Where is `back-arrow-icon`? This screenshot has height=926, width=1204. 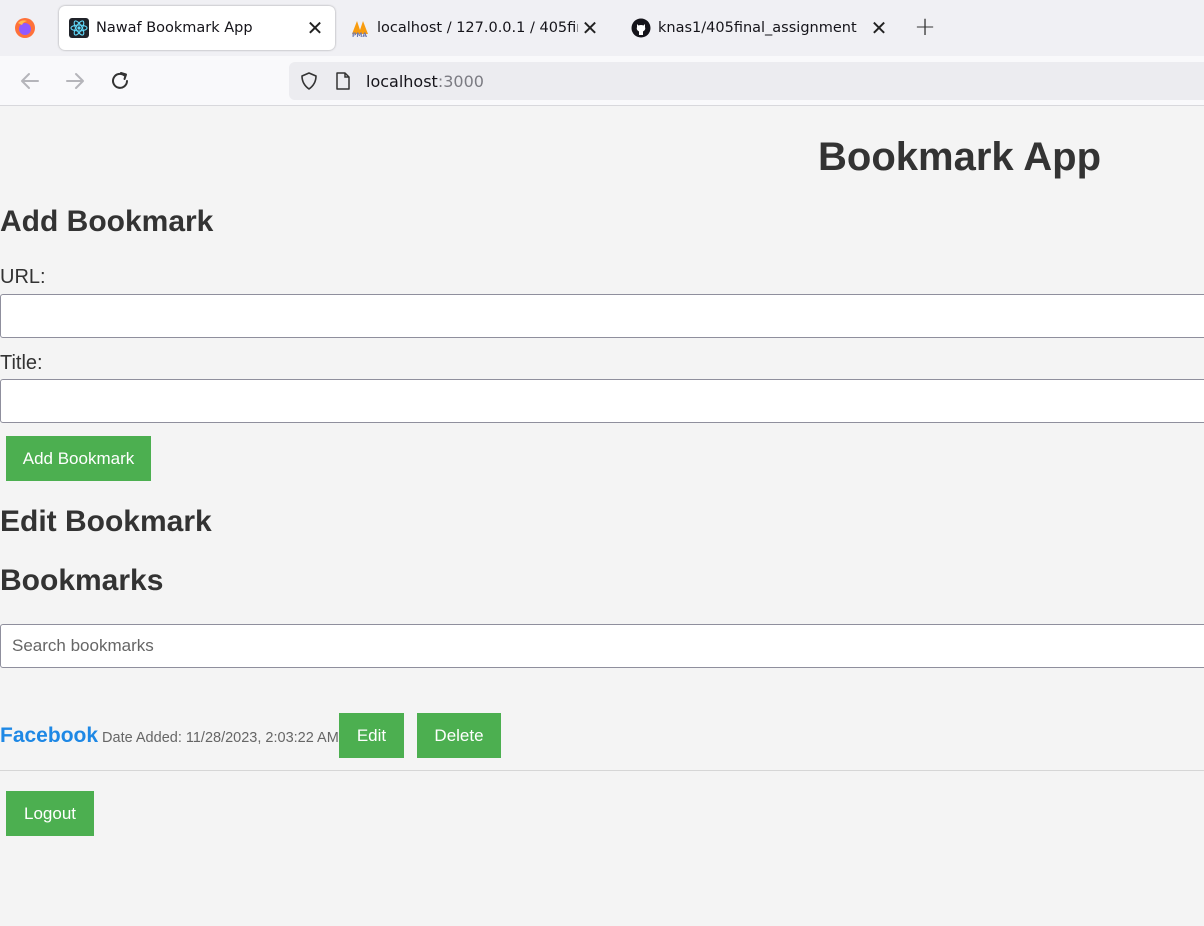
back-arrow-icon is located at coordinates (30, 81).